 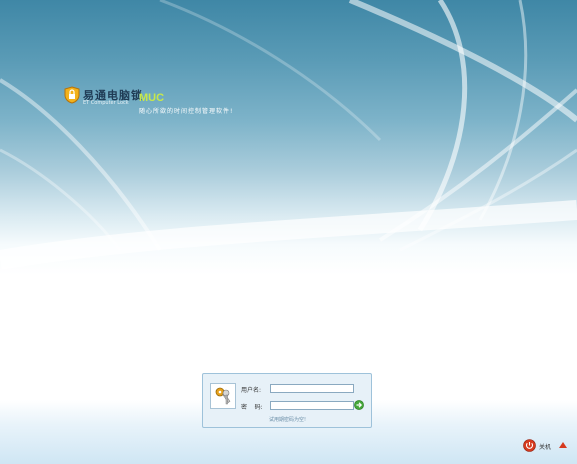 I want to click on login-go-button, so click(x=359, y=405).